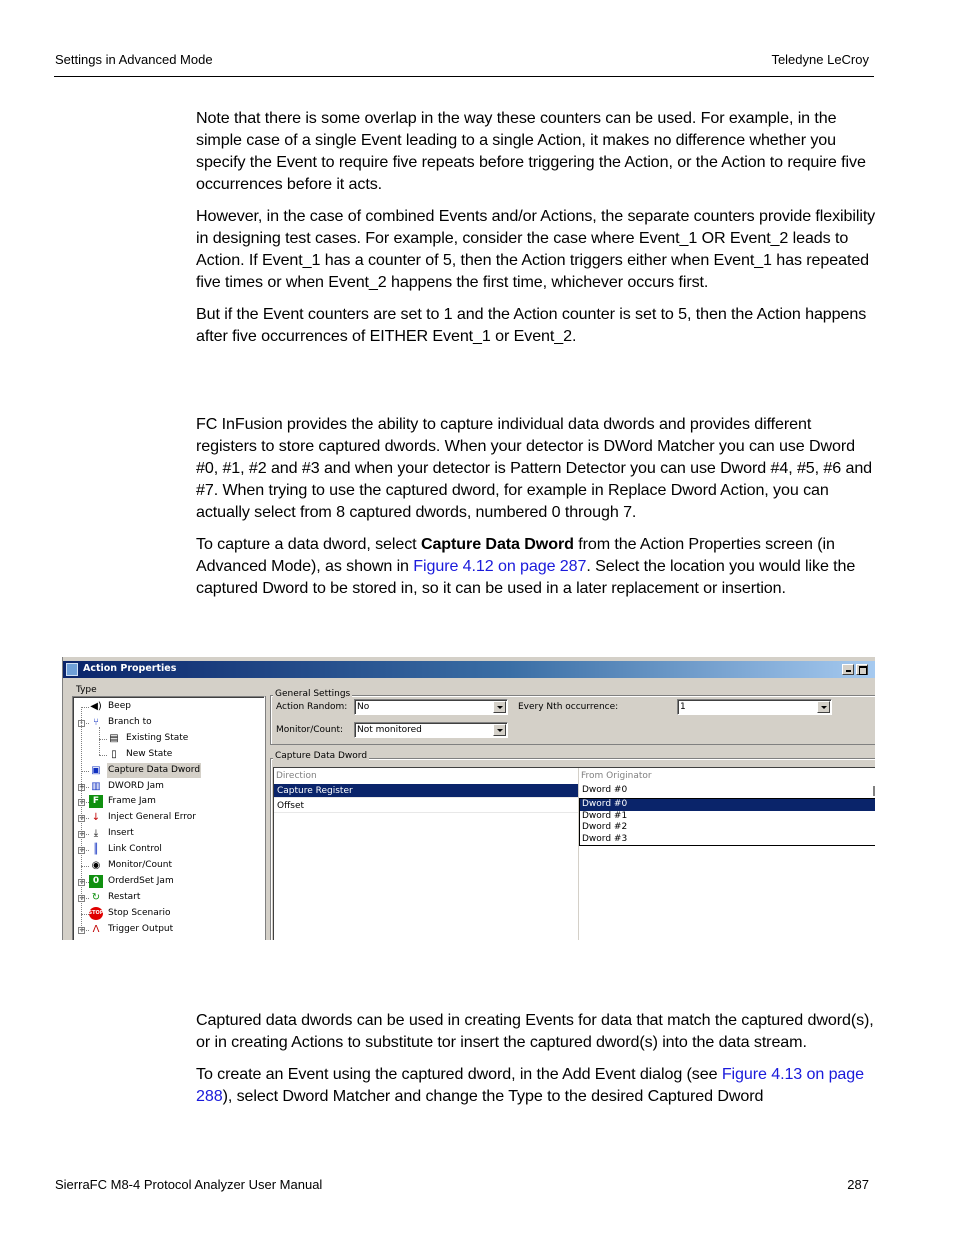  I want to click on action-random-select: No, so click(431, 707).